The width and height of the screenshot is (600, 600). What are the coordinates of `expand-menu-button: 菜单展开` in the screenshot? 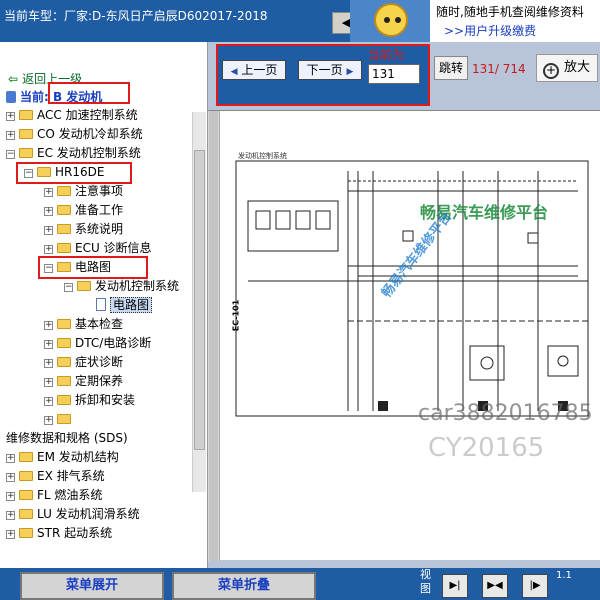 It's located at (92, 586).